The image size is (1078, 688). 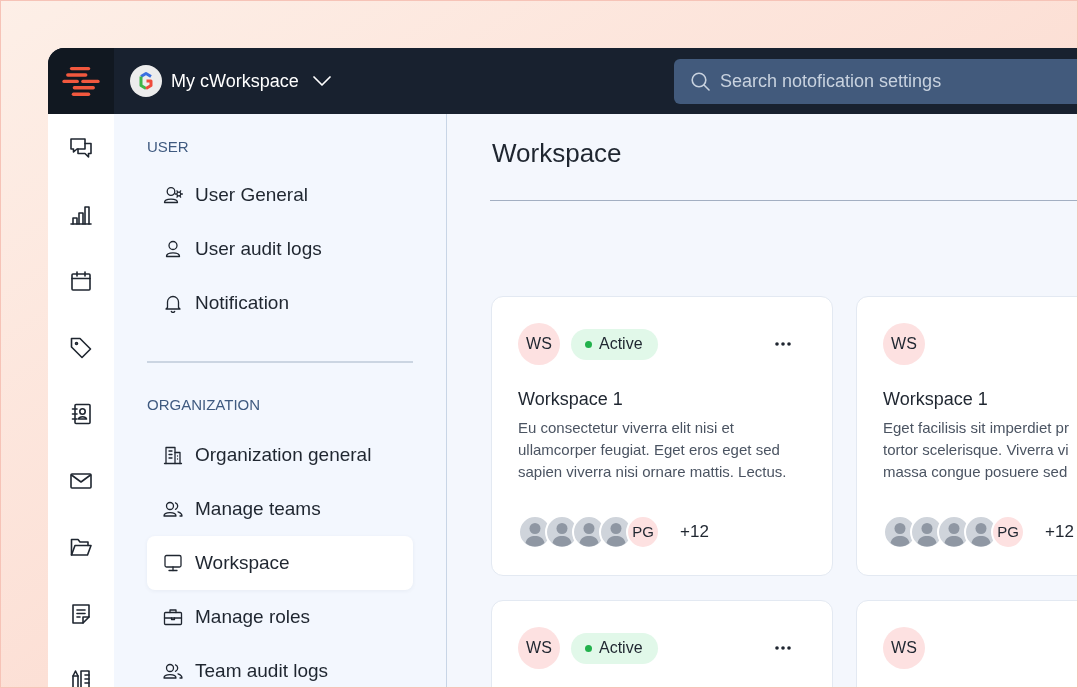 What do you see at coordinates (81, 613) in the screenshot?
I see `note-icon` at bounding box center [81, 613].